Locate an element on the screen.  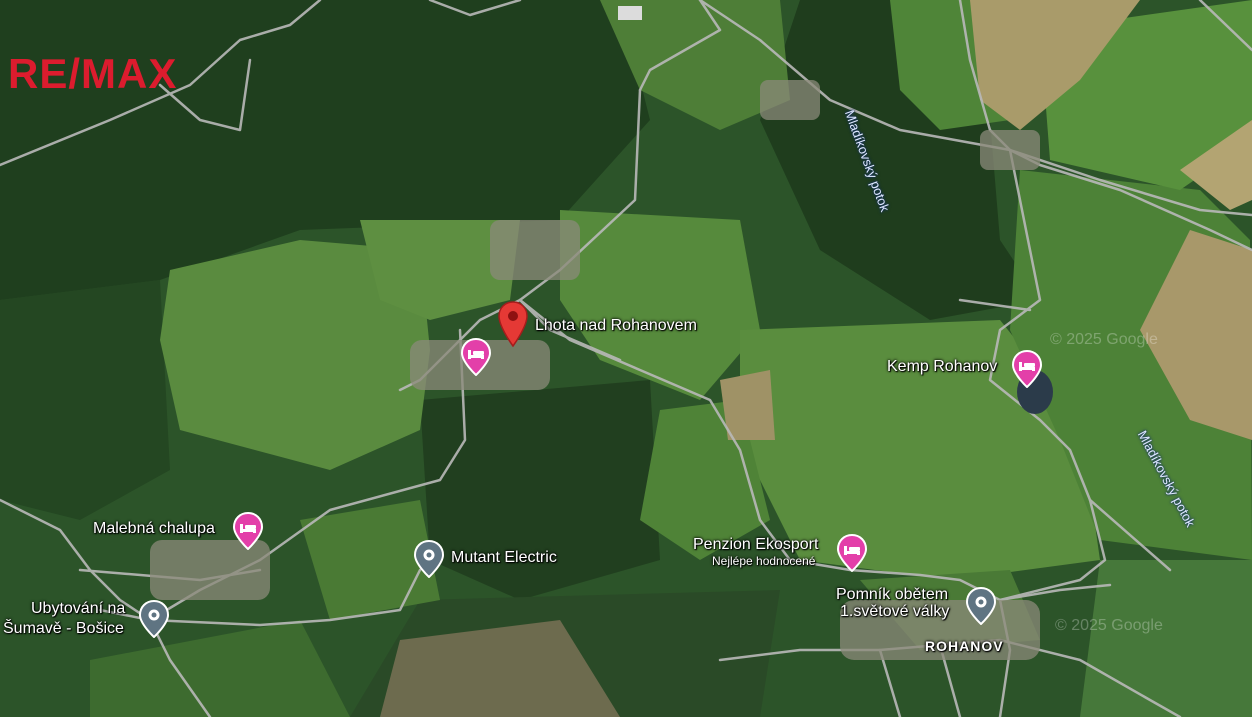
hotel-pin-kemp is located at coordinates (1027, 369).